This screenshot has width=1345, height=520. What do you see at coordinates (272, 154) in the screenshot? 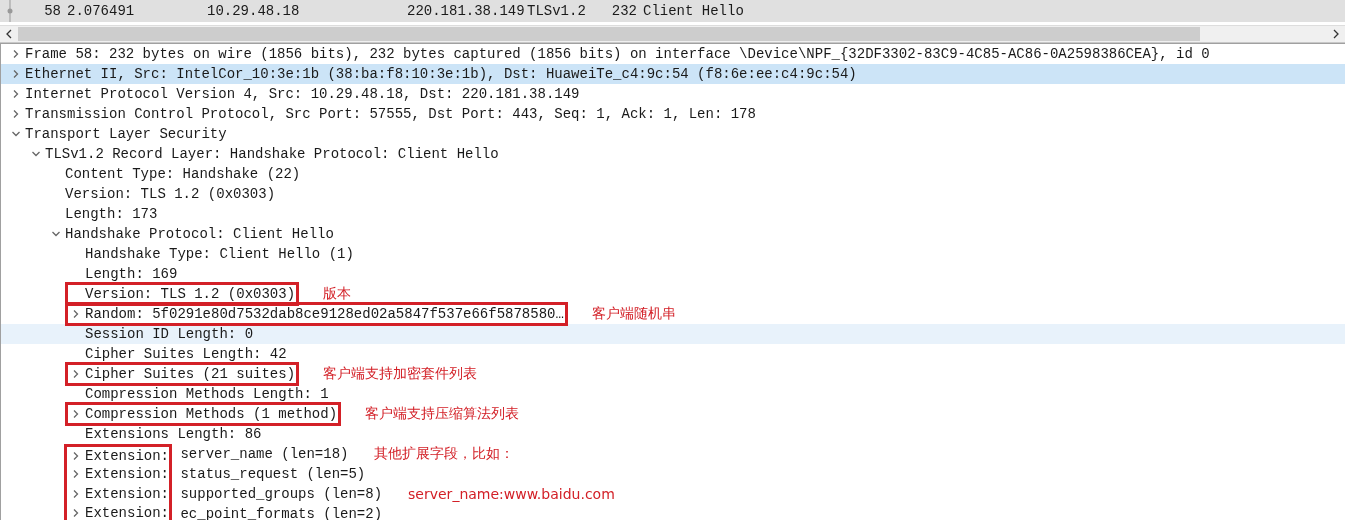
I see `tree-item-label: TLSv1.2 Record Layer: Handshake Protocol: Client Hello` at bounding box center [272, 154].